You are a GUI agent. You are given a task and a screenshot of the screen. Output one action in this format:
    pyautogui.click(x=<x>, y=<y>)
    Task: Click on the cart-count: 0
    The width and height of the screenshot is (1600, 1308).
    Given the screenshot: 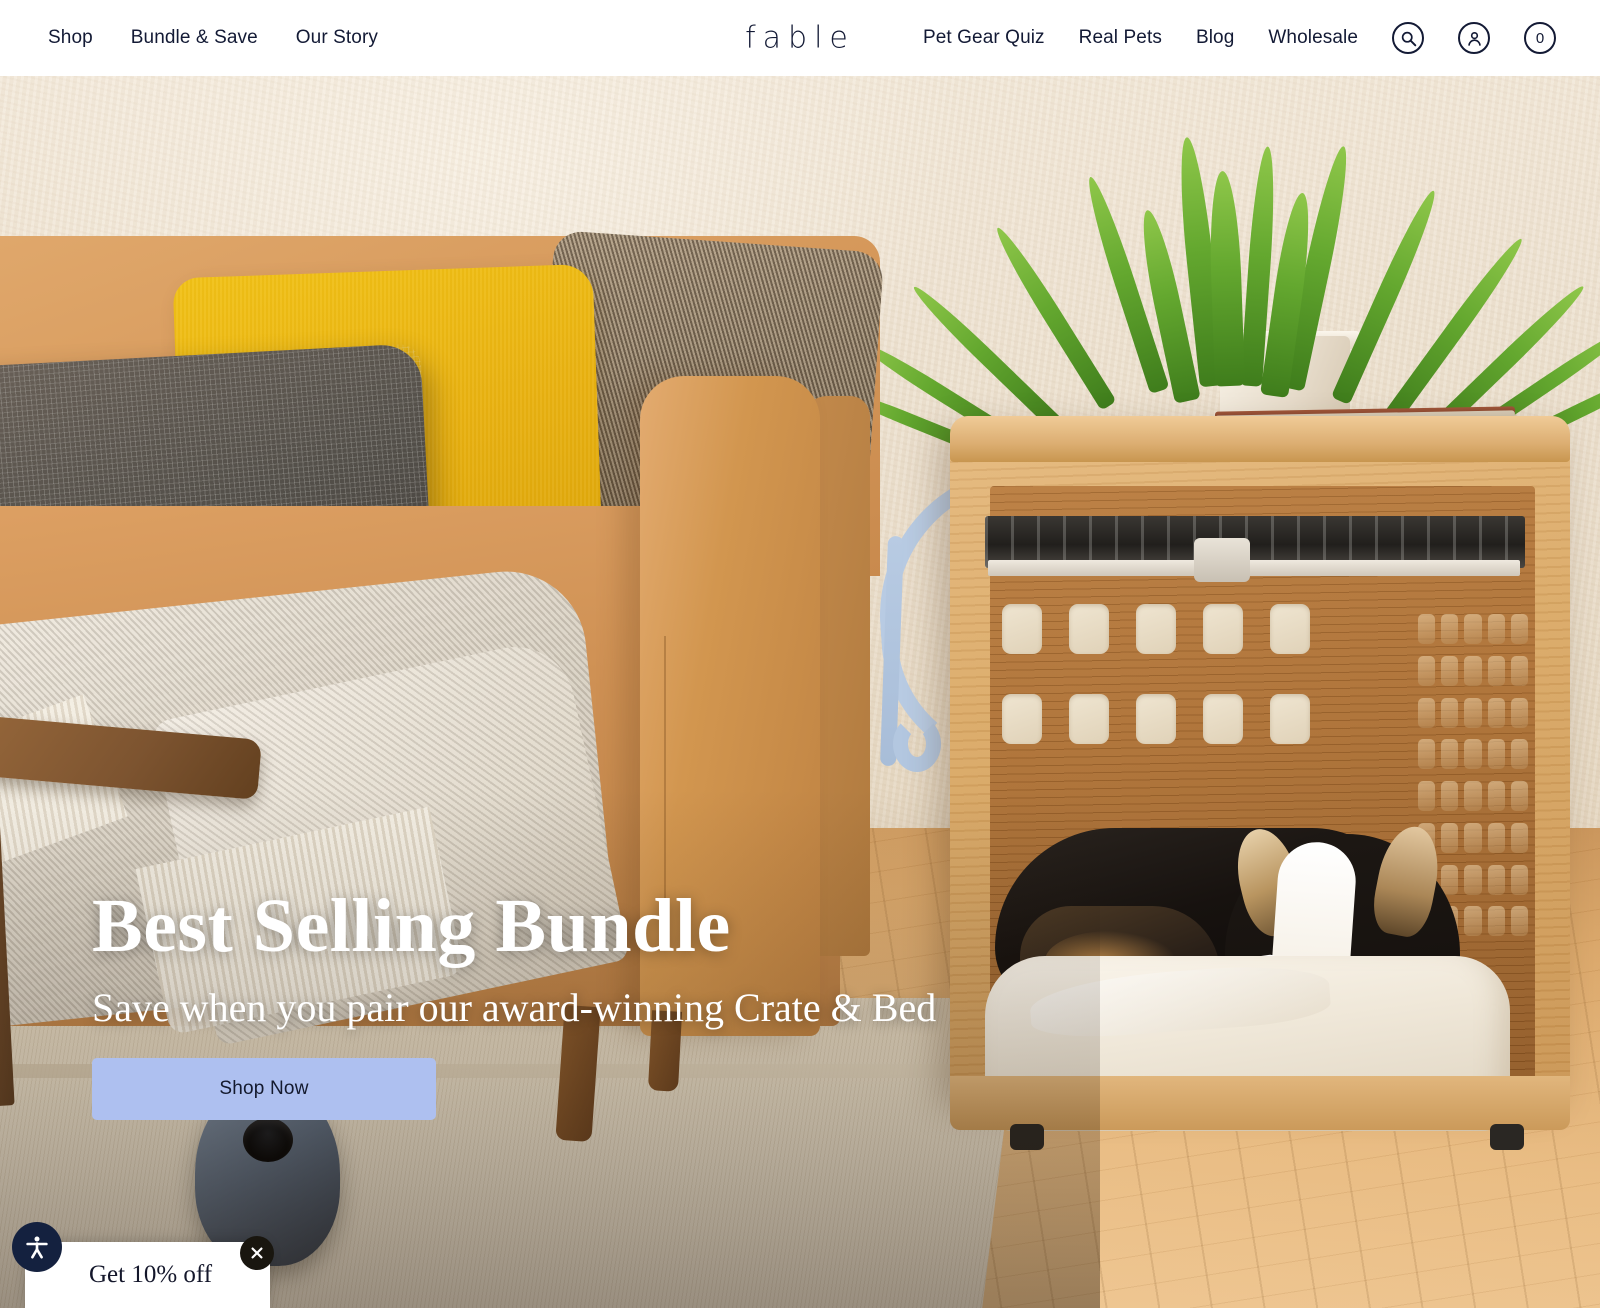 What is the action you would take?
    pyautogui.click(x=1540, y=38)
    